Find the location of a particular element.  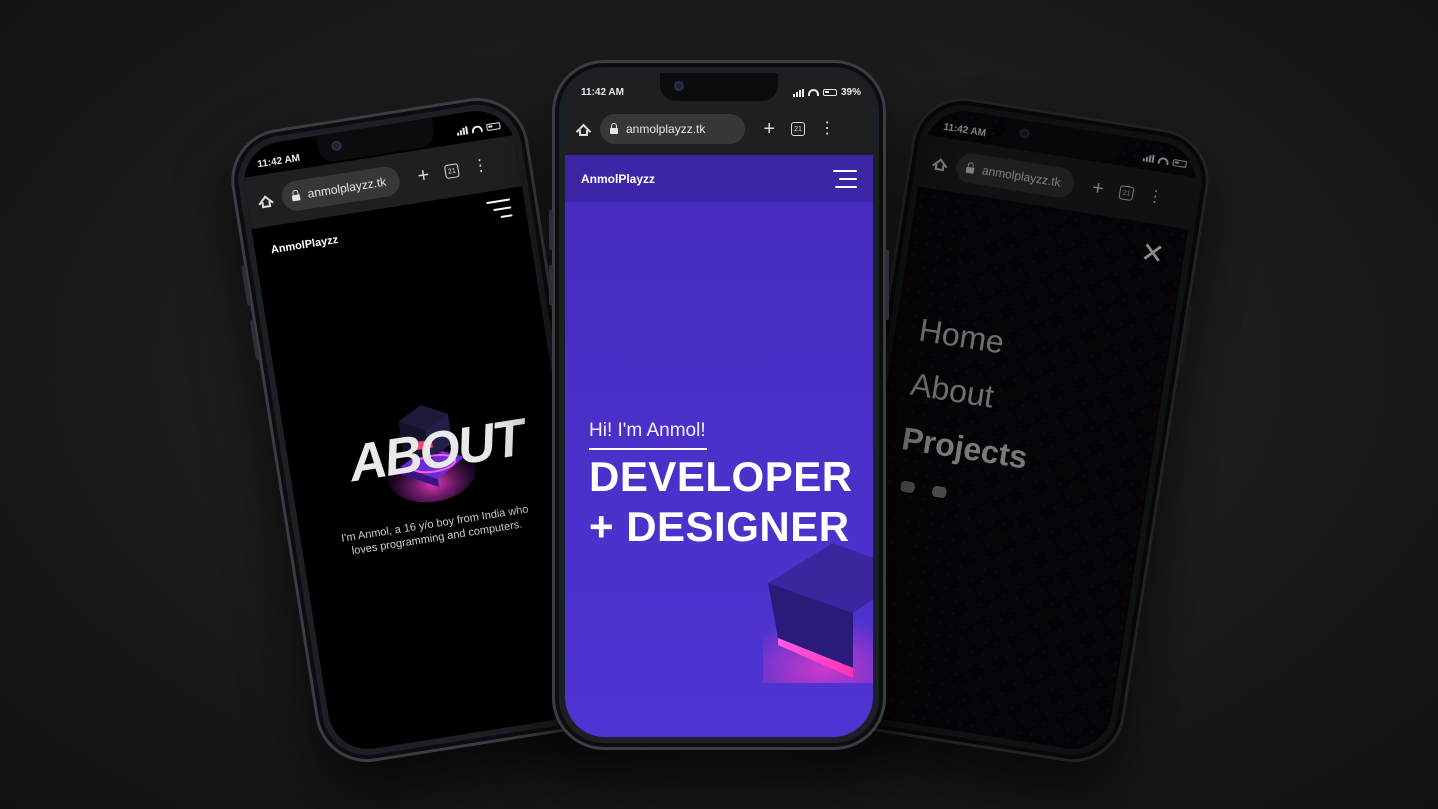

greeting-underline is located at coordinates (648, 449).